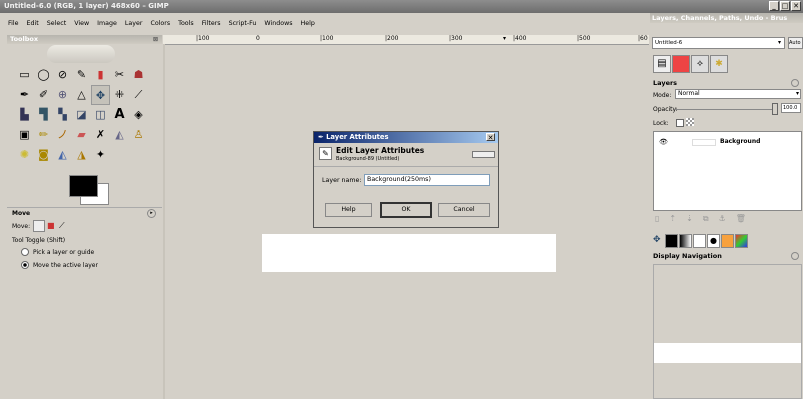 Image resolution: width=803 pixels, height=399 pixels. What do you see at coordinates (690, 122) in the screenshot?
I see `lock-alpha-icon` at bounding box center [690, 122].